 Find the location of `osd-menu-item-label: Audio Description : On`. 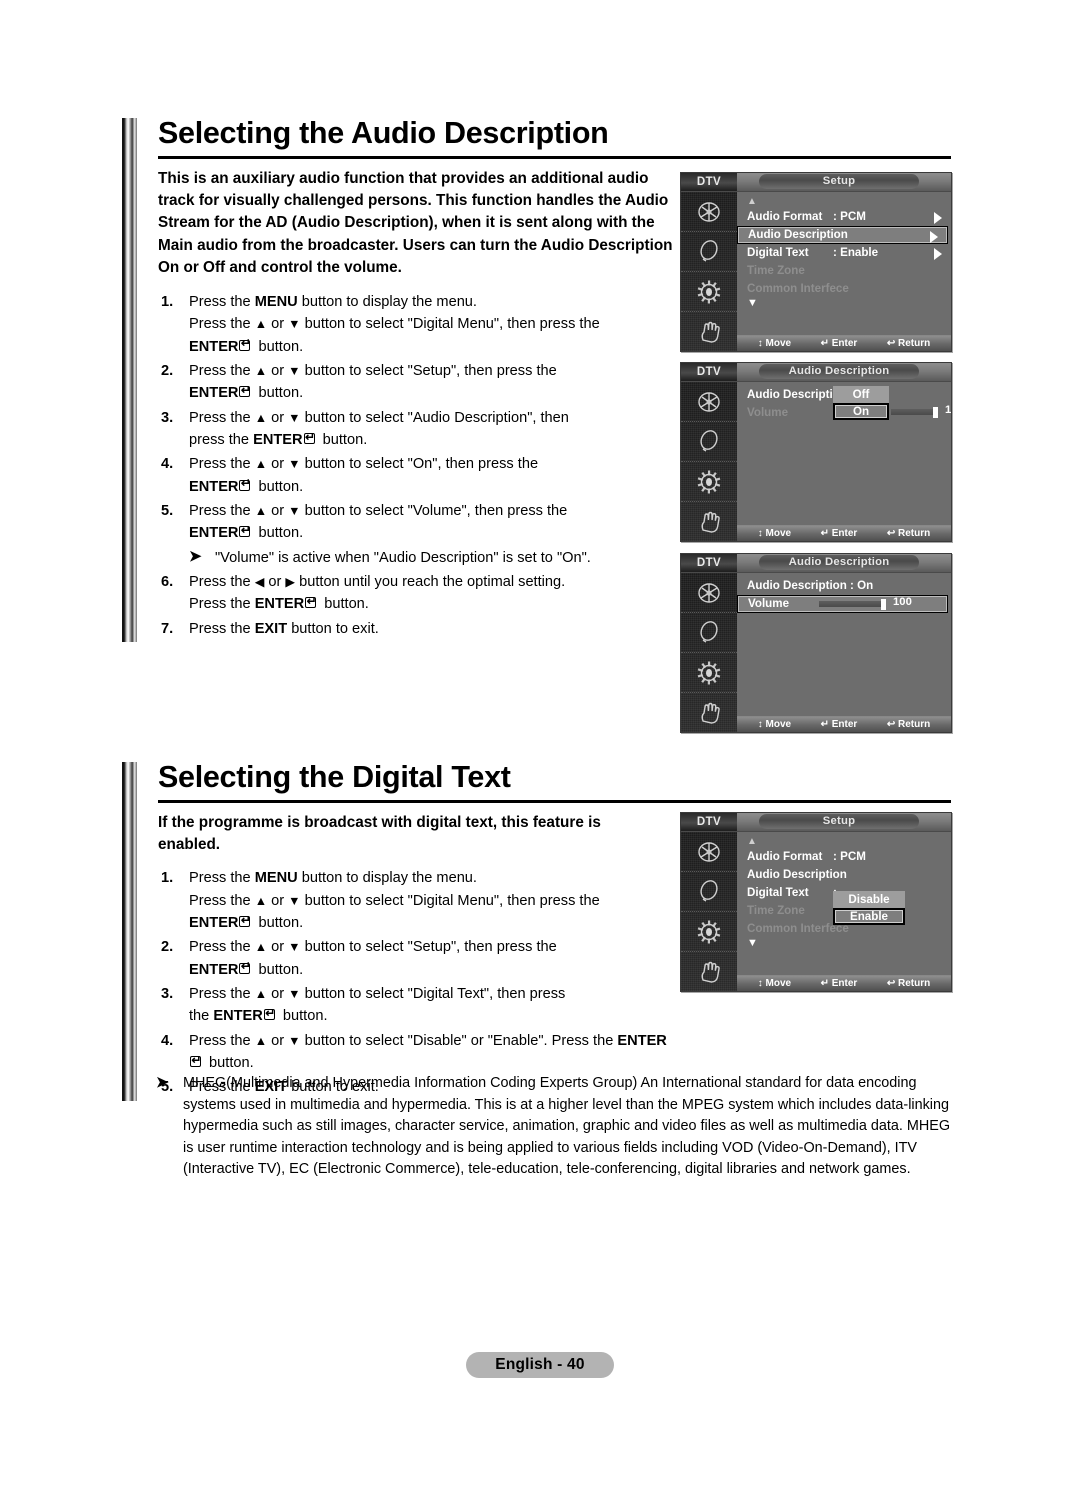

osd-menu-item-label: Audio Description : On is located at coordinates (810, 585).